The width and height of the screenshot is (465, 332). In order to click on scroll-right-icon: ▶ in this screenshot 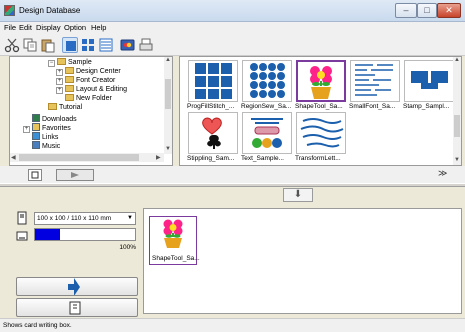, I will do `click(158, 157)`.